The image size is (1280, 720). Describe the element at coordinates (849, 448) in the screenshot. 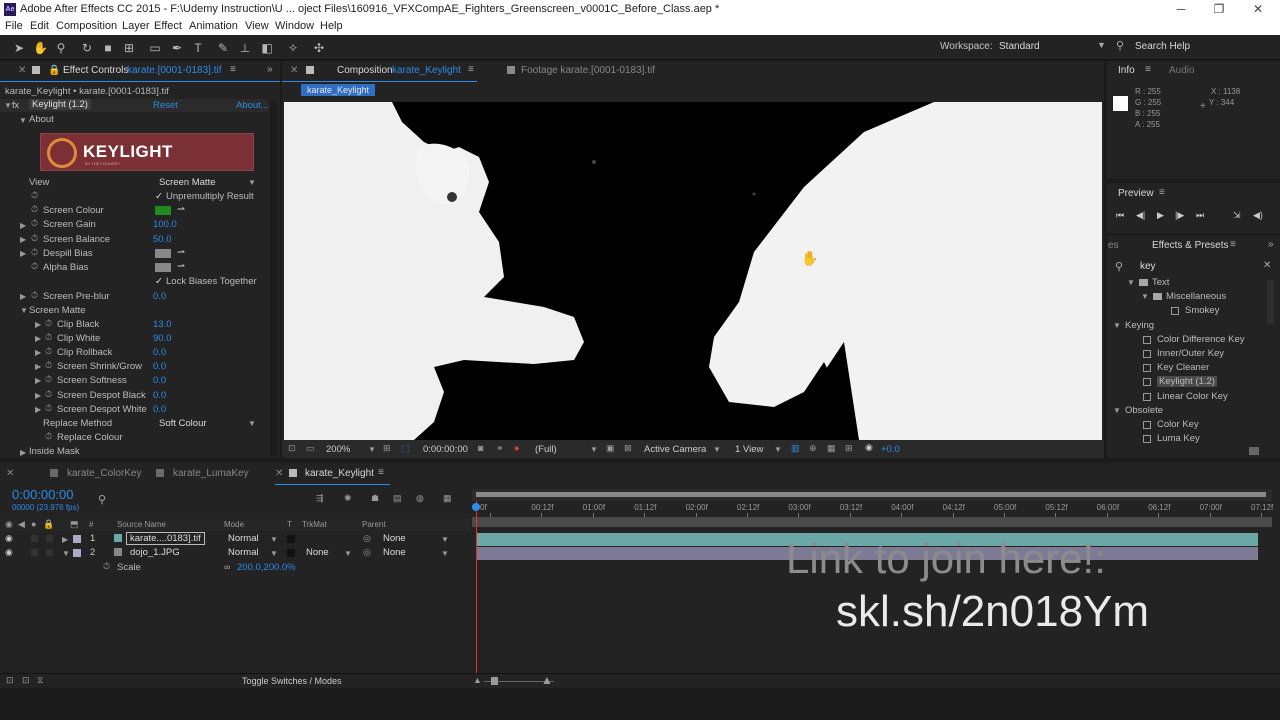

I see `flowchart-icon: ⊞` at that location.